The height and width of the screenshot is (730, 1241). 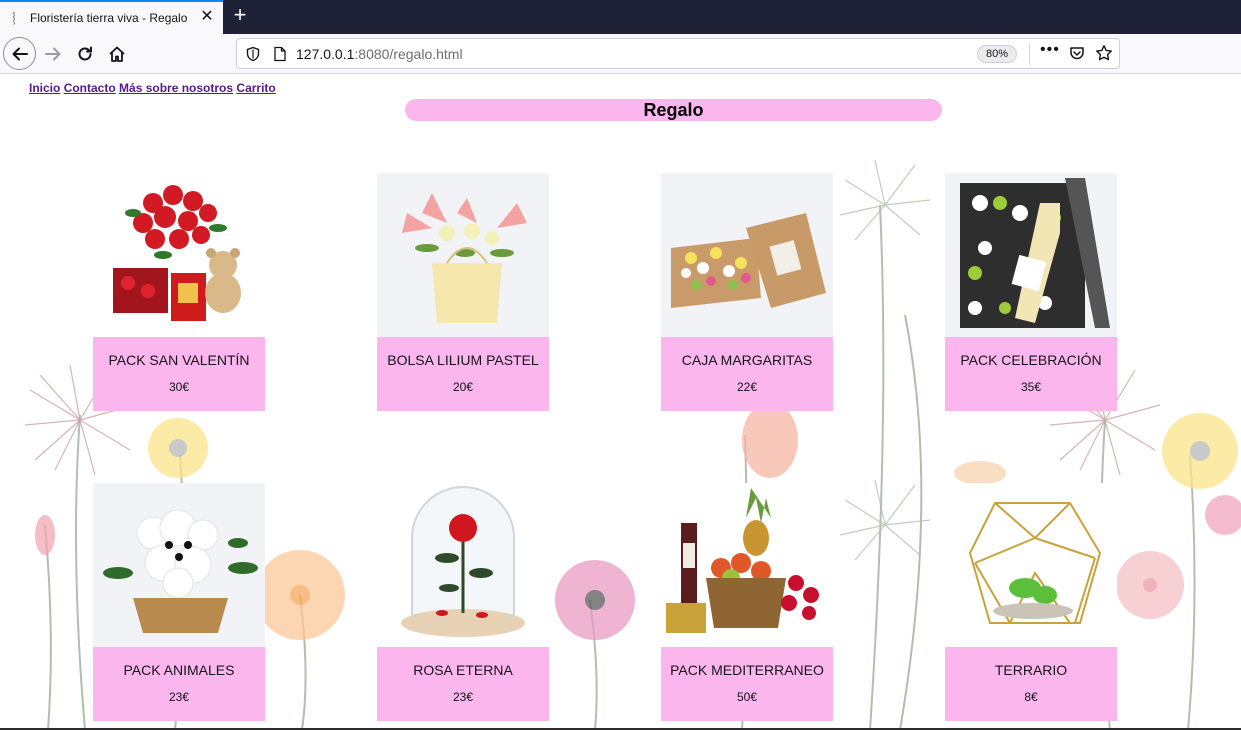 What do you see at coordinates (747, 360) in the screenshot?
I see `product-name: CAJA MARGARITAS` at bounding box center [747, 360].